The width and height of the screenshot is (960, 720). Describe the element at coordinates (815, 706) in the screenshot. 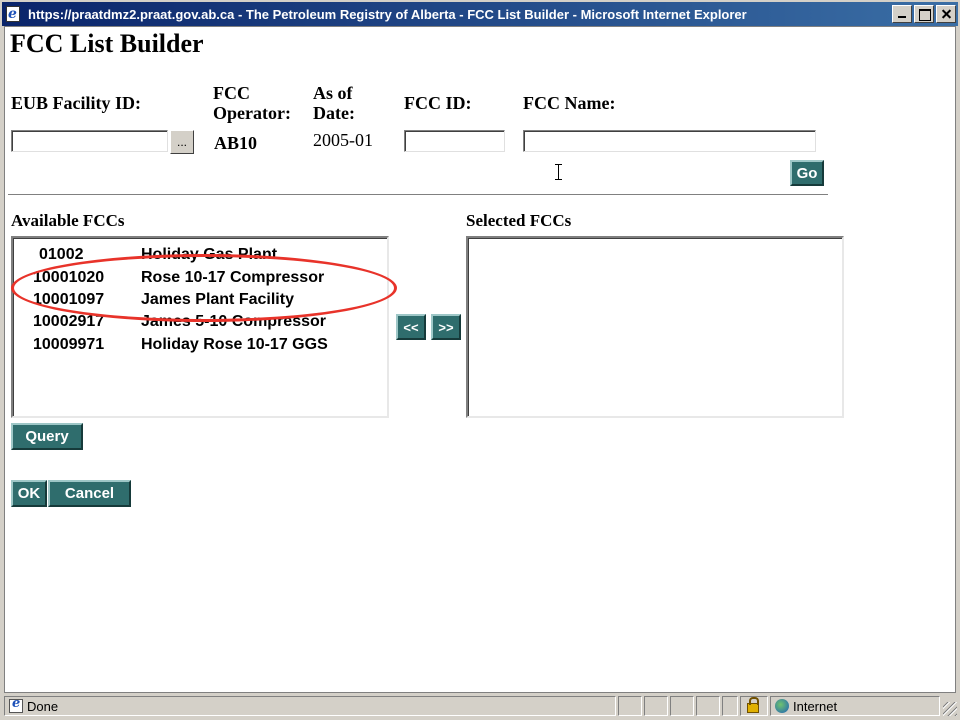

I see `zone-text: Internet` at that location.